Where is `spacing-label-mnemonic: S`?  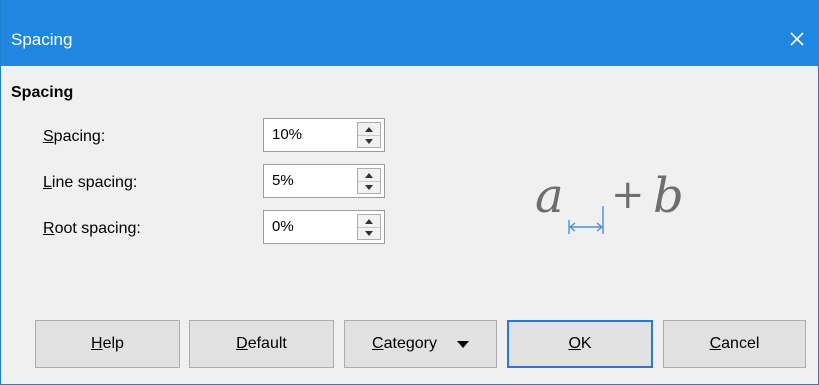 spacing-label-mnemonic: S is located at coordinates (48, 136).